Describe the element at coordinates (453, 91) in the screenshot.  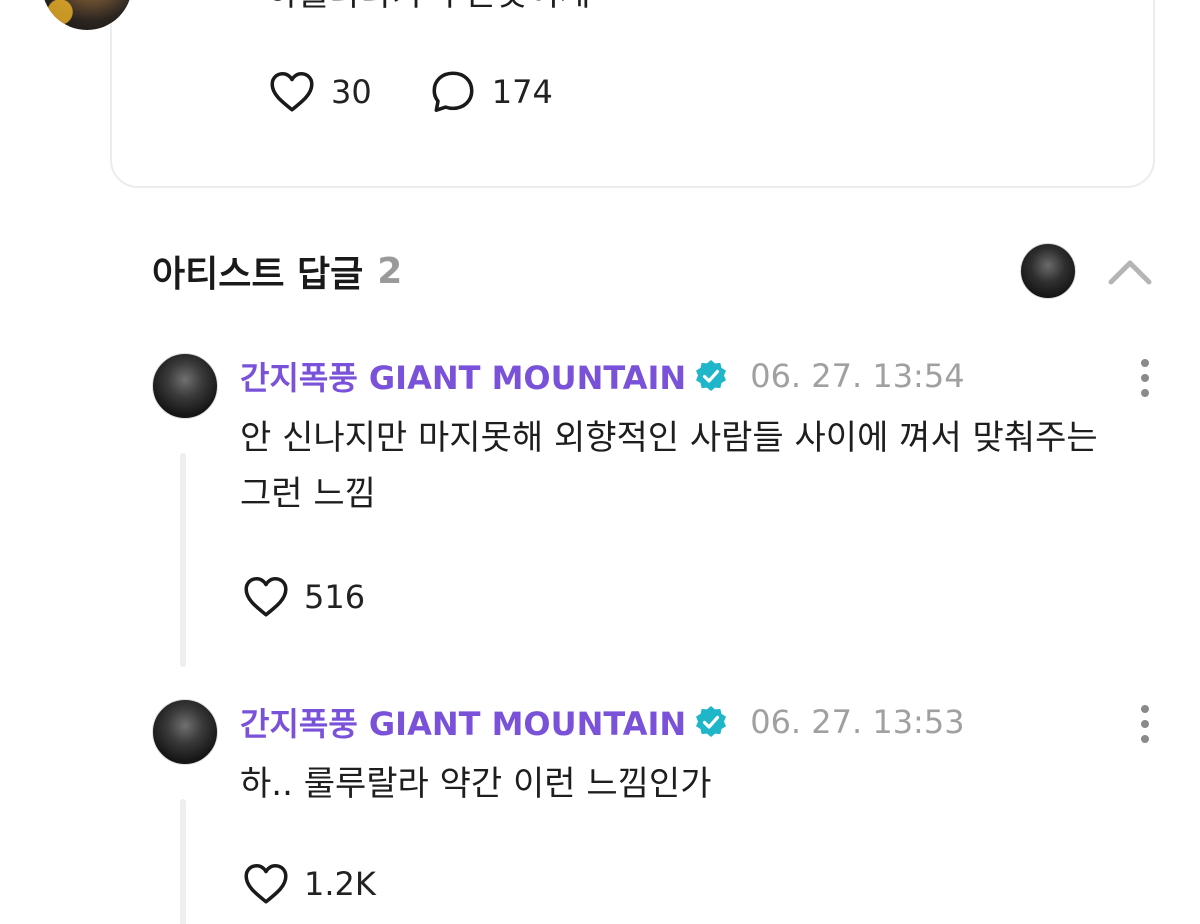
I see `speech-bubble-icon` at that location.